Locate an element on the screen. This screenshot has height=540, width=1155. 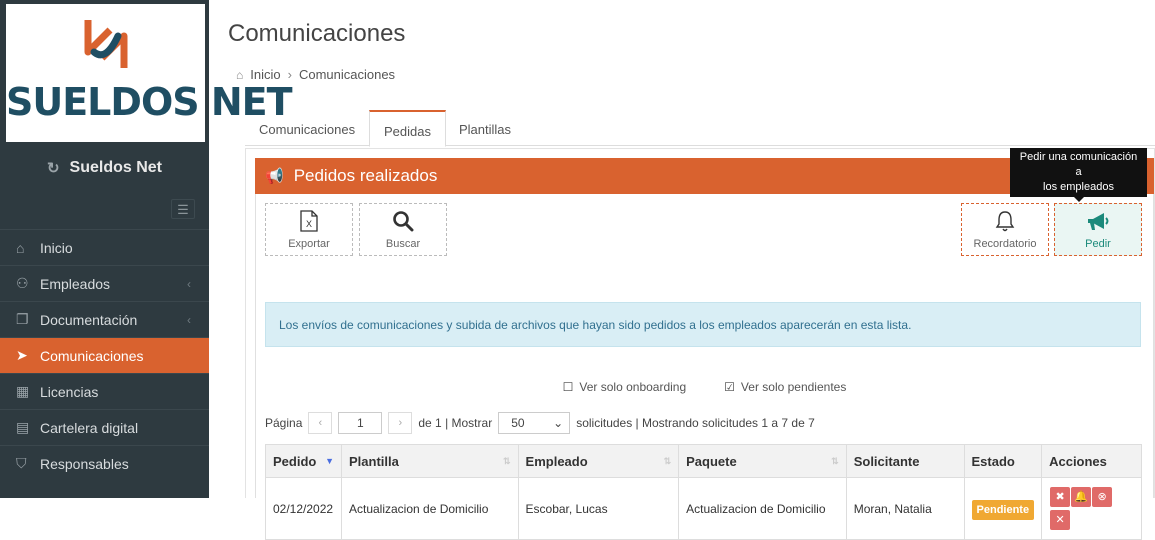
header-label: Empleado is located at coordinates (556, 461).